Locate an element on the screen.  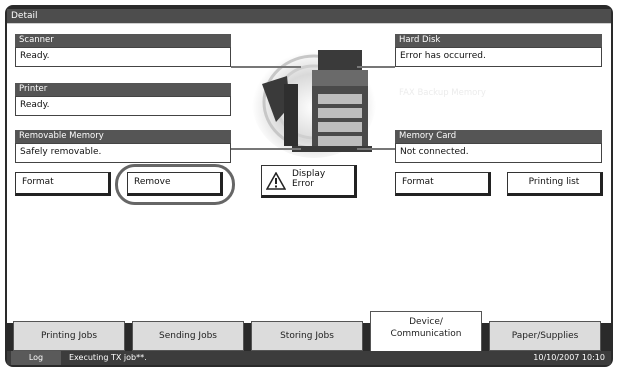
removable-memory-panel: Removable Memory Safely removable. is located at coordinates (123, 146).